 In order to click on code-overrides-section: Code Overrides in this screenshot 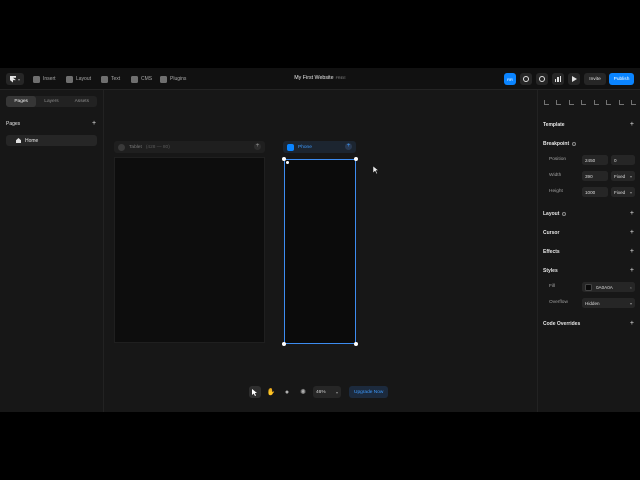, I will do `click(561, 324)`.